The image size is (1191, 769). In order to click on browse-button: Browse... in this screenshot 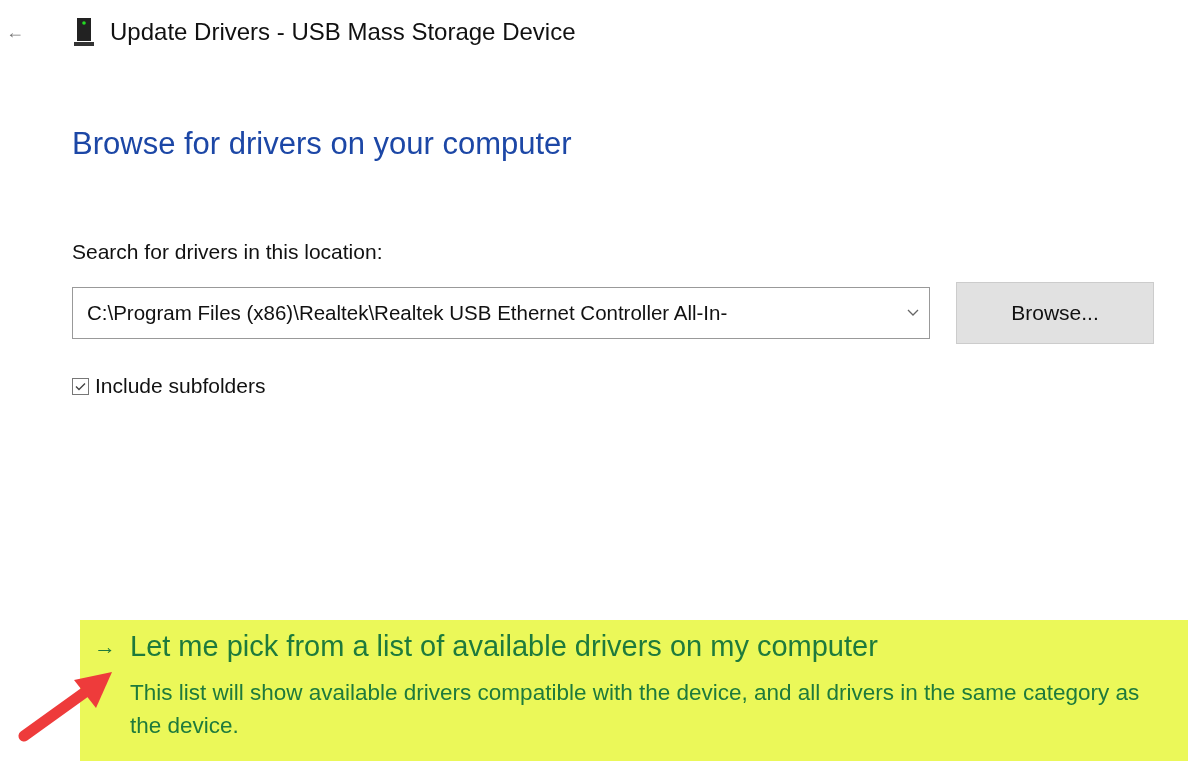, I will do `click(1055, 313)`.